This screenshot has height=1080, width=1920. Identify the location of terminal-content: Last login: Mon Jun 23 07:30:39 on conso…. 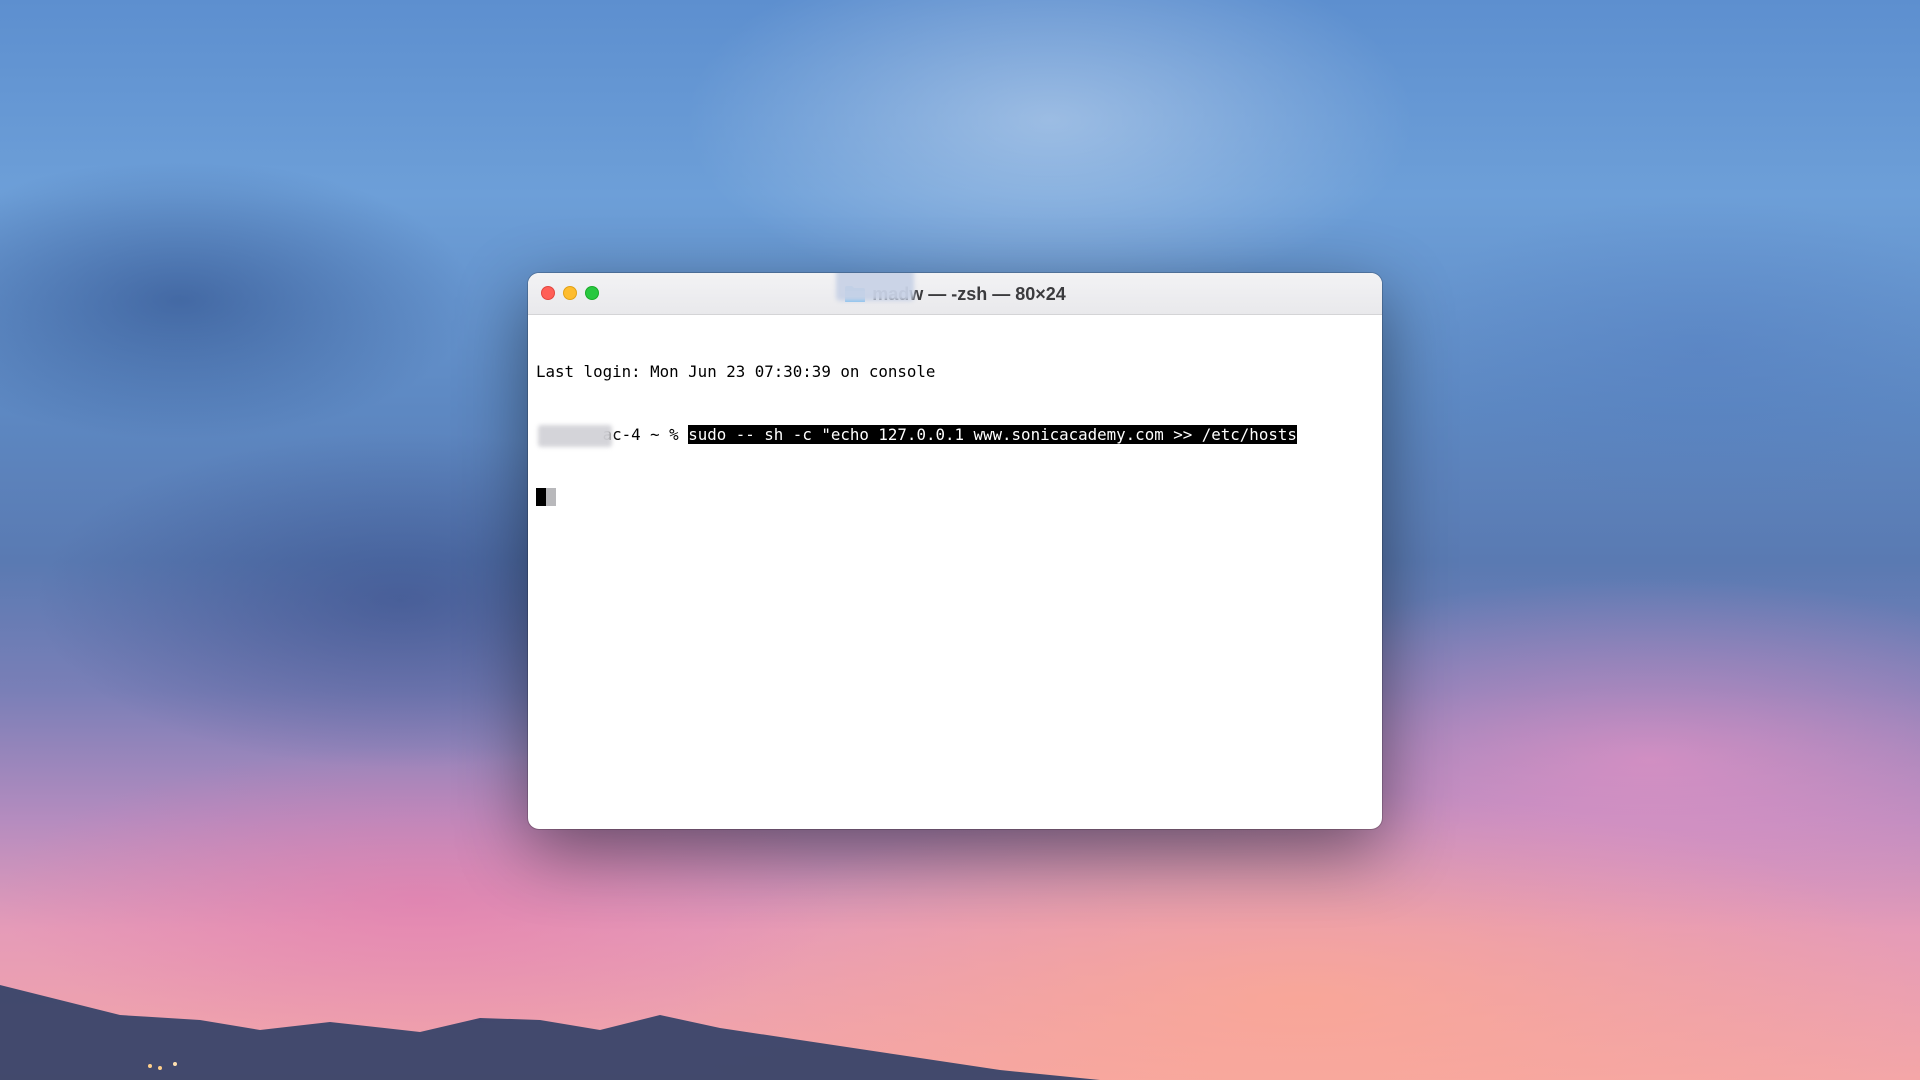
(955, 434).